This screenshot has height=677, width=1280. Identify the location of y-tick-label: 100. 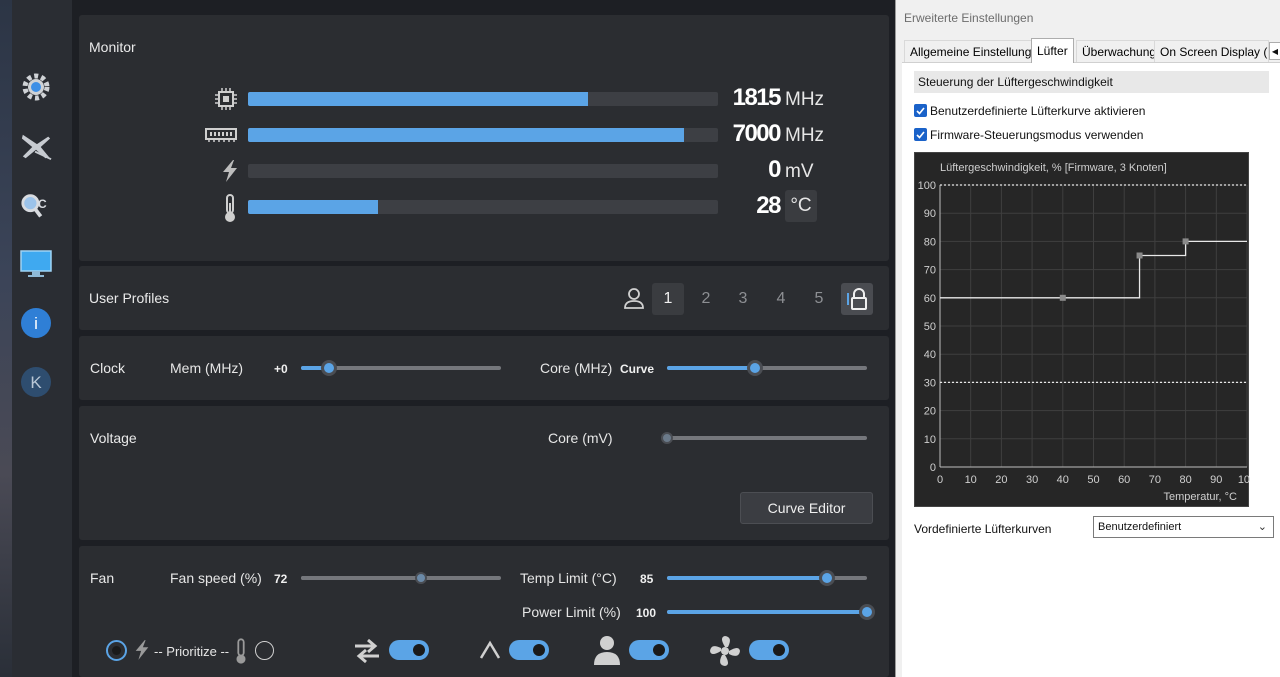
(927, 186).